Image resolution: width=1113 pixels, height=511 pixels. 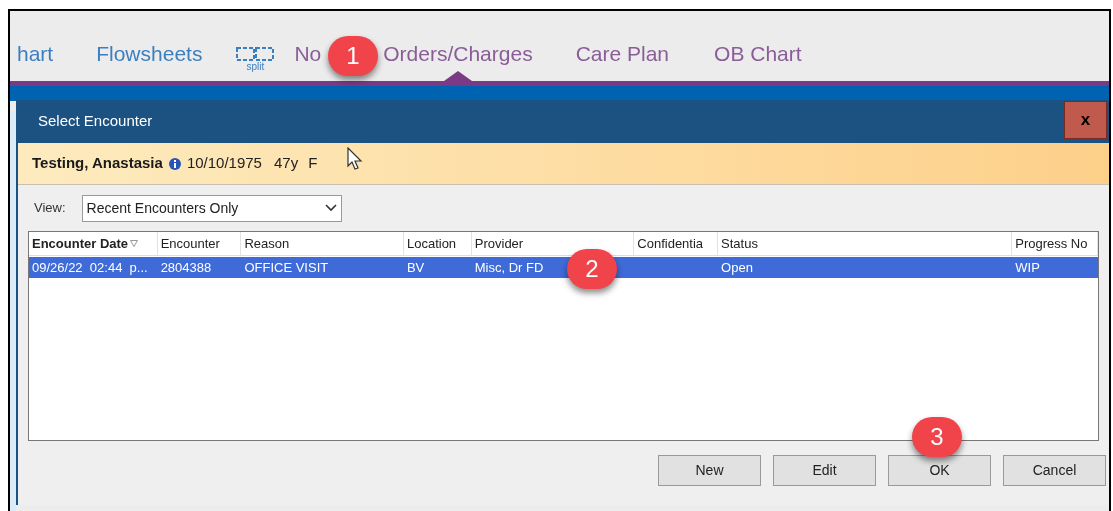 What do you see at coordinates (865, 243) in the screenshot?
I see `column-header: Status` at bounding box center [865, 243].